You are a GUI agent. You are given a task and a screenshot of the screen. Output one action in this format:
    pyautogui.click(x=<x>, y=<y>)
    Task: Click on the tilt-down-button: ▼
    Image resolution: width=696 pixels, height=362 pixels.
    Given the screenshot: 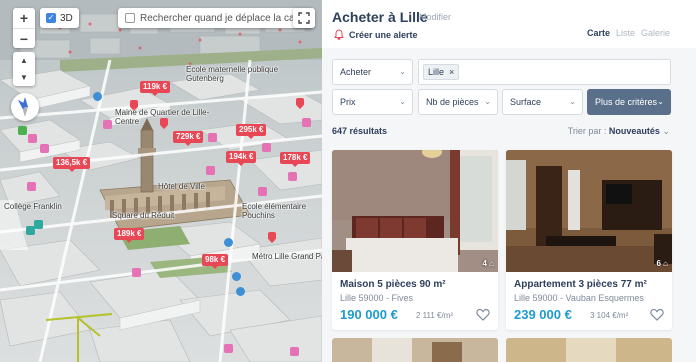 What is the action you would take?
    pyautogui.click(x=24, y=77)
    